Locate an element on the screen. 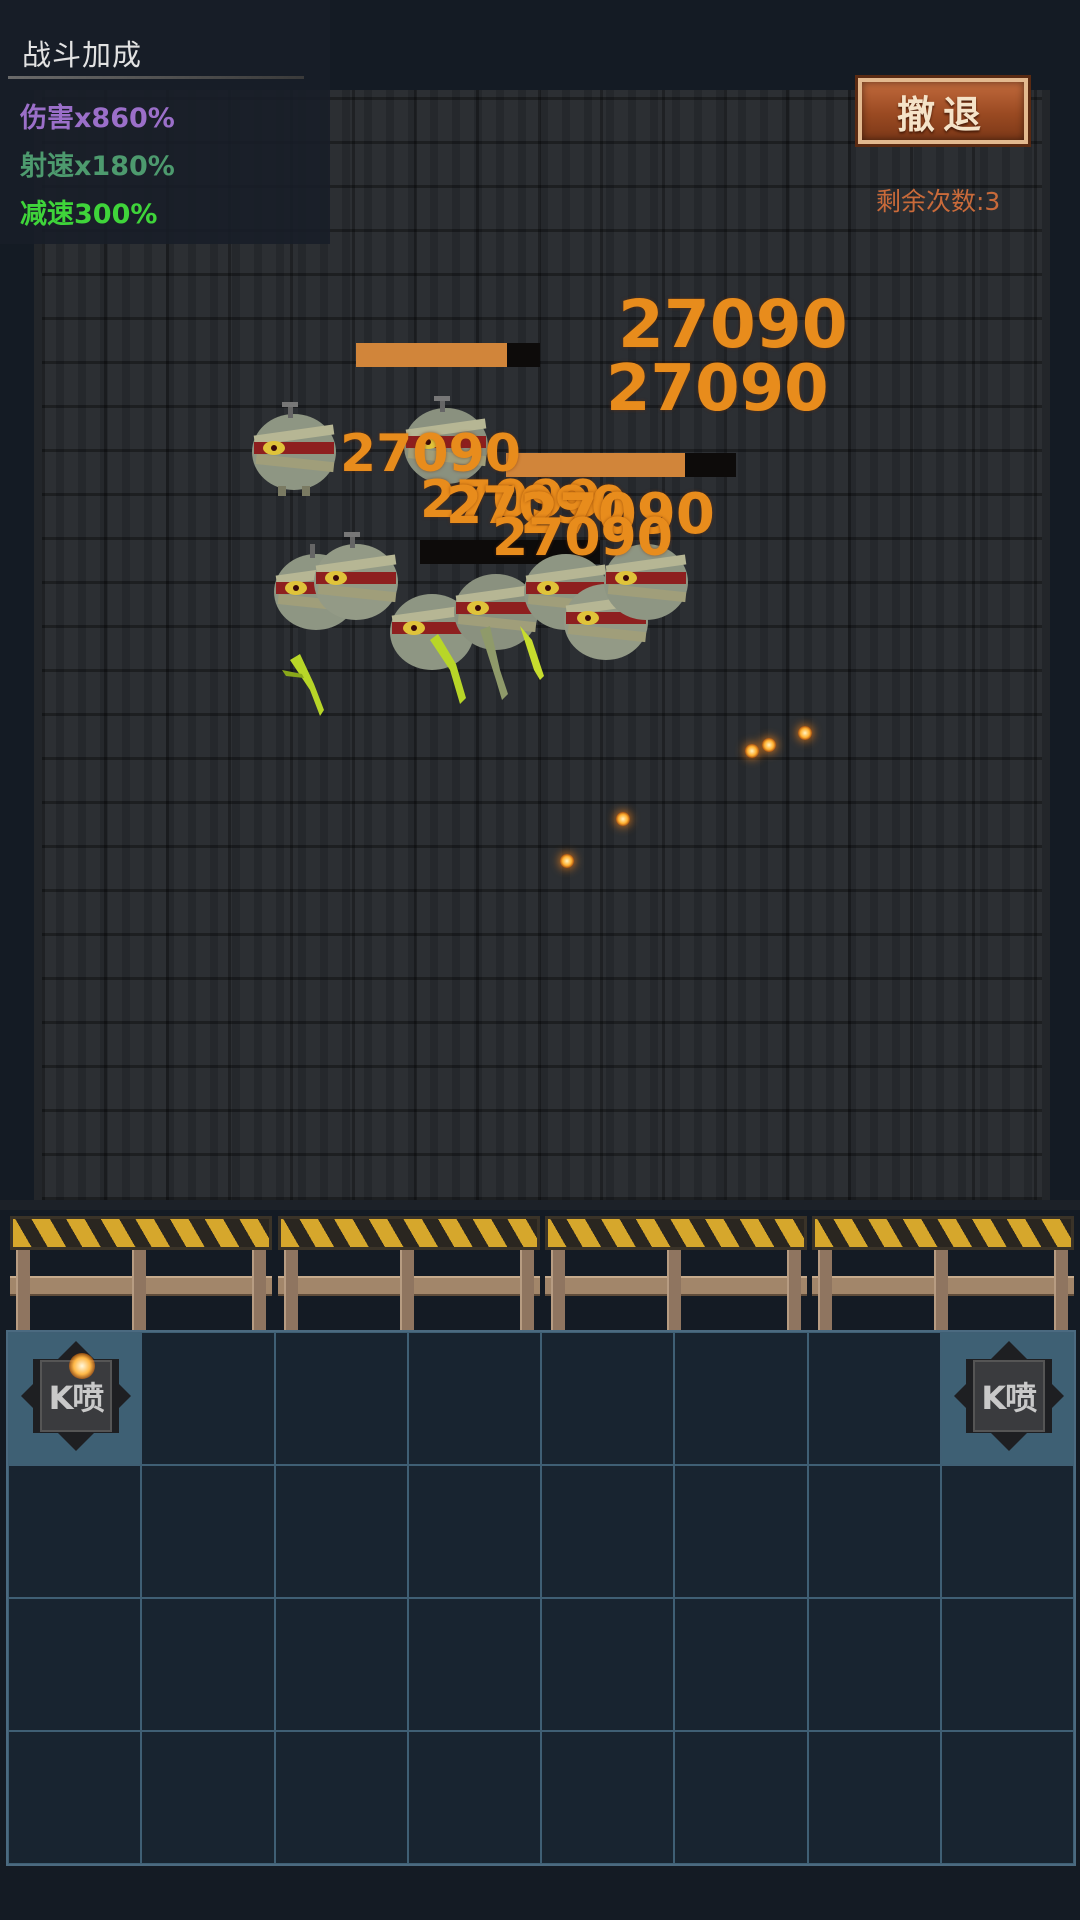 The width and height of the screenshot is (1080, 1920). turret-label: K喷 is located at coordinates (1009, 1398).